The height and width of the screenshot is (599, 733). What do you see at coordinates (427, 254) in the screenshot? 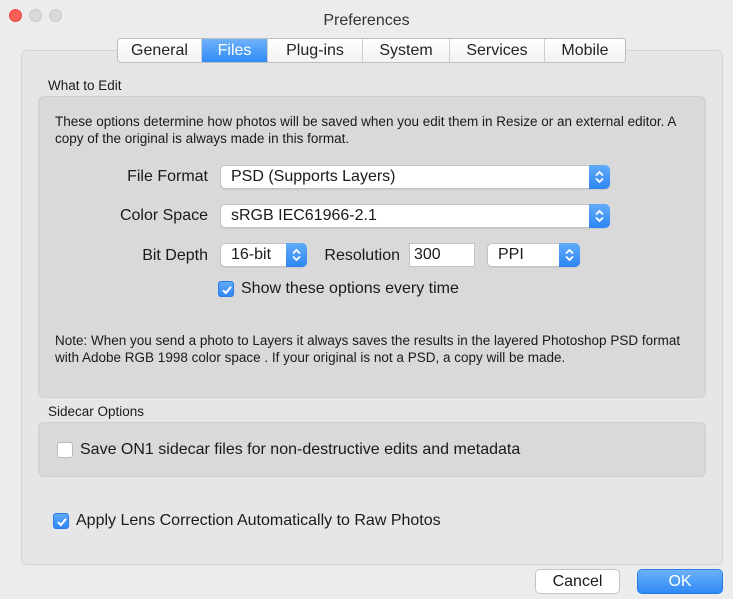
I see `resolution-value: 300` at bounding box center [427, 254].